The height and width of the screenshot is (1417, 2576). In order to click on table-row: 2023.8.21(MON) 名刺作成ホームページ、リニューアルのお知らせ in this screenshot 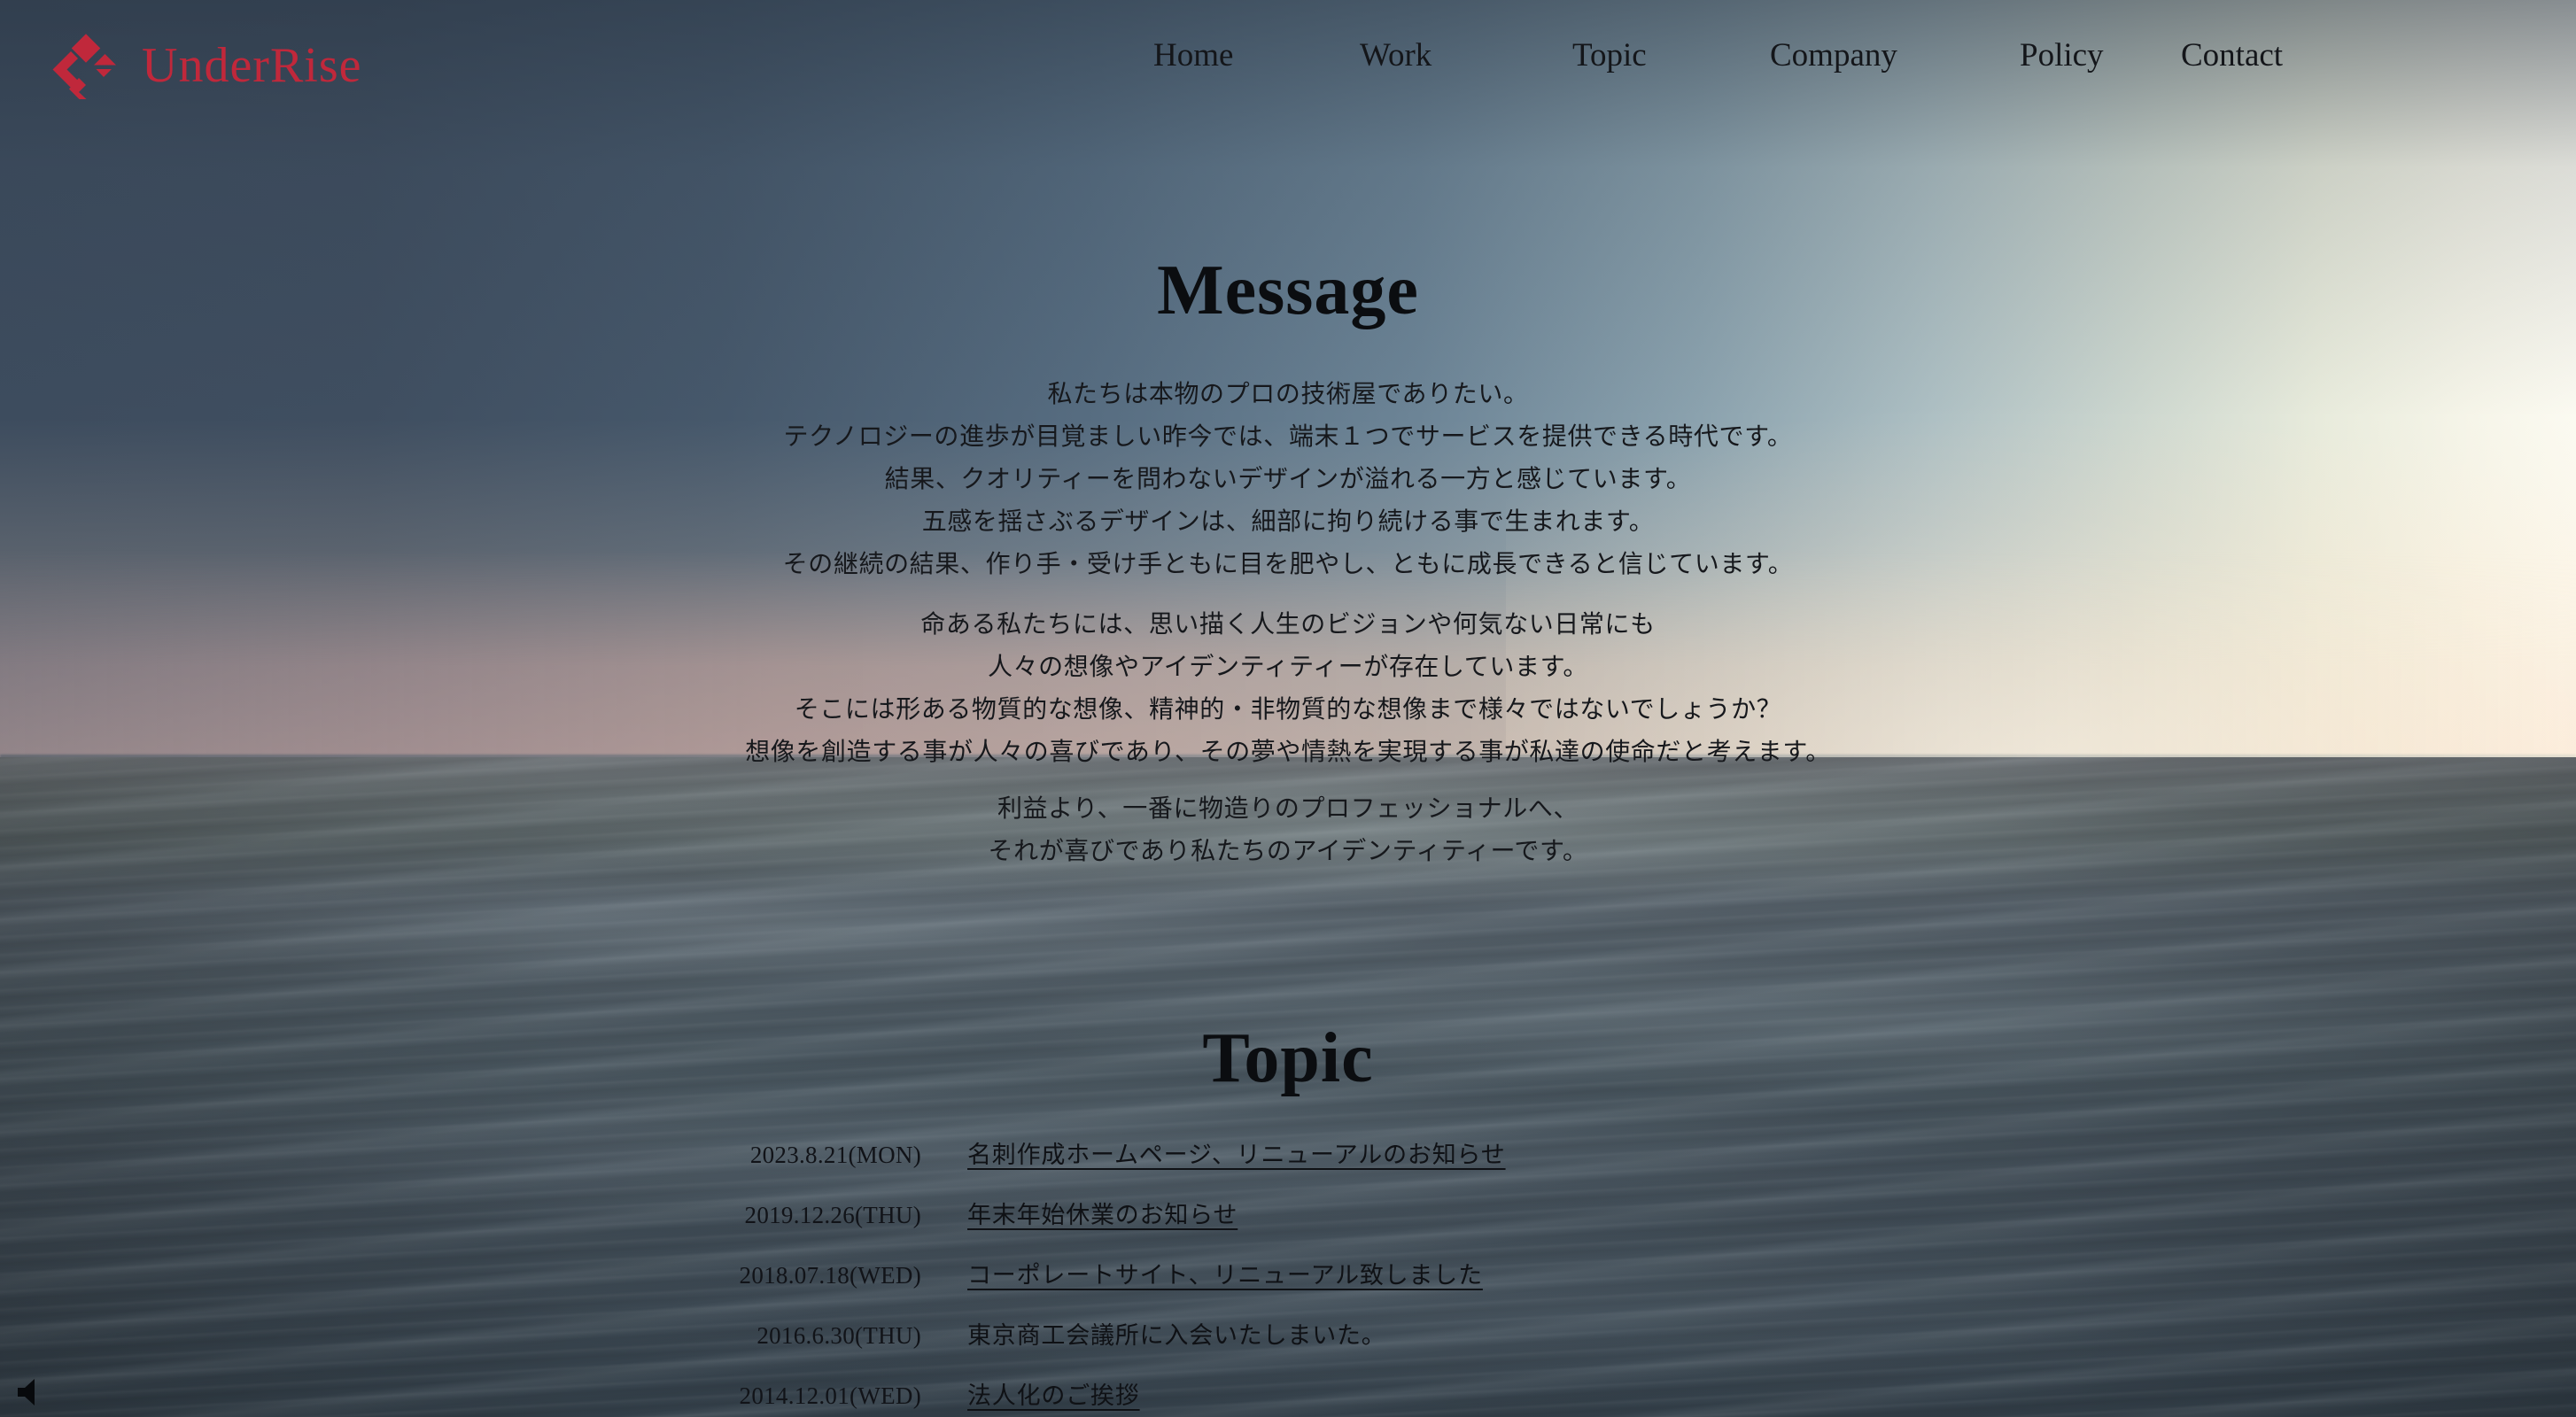, I will do `click(1288, 1166)`.